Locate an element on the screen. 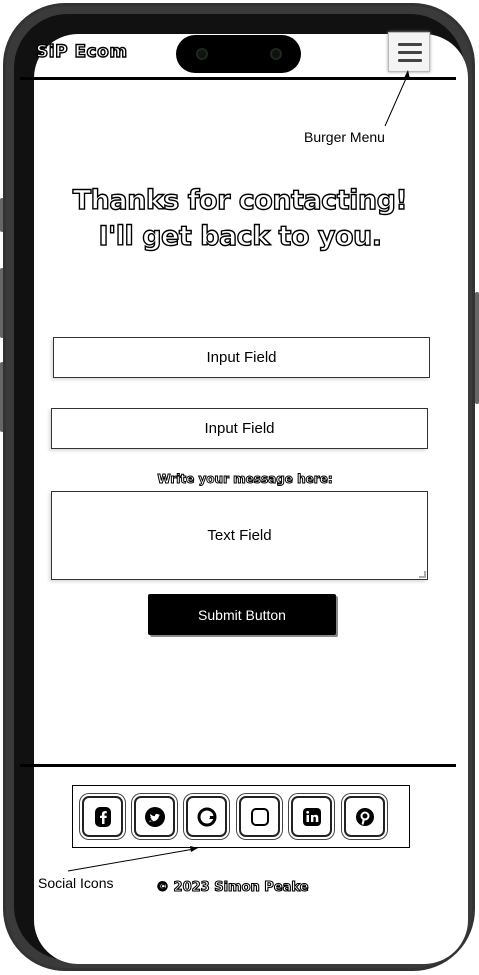 Image resolution: width=479 pixels, height=975 pixels. header-divider is located at coordinates (238, 78).